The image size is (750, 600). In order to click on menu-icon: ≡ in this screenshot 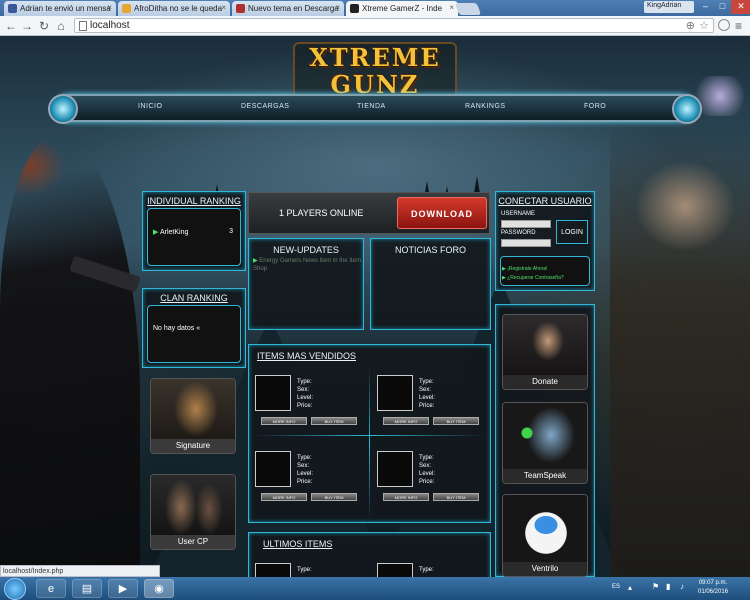, I will do `click(738, 26)`.